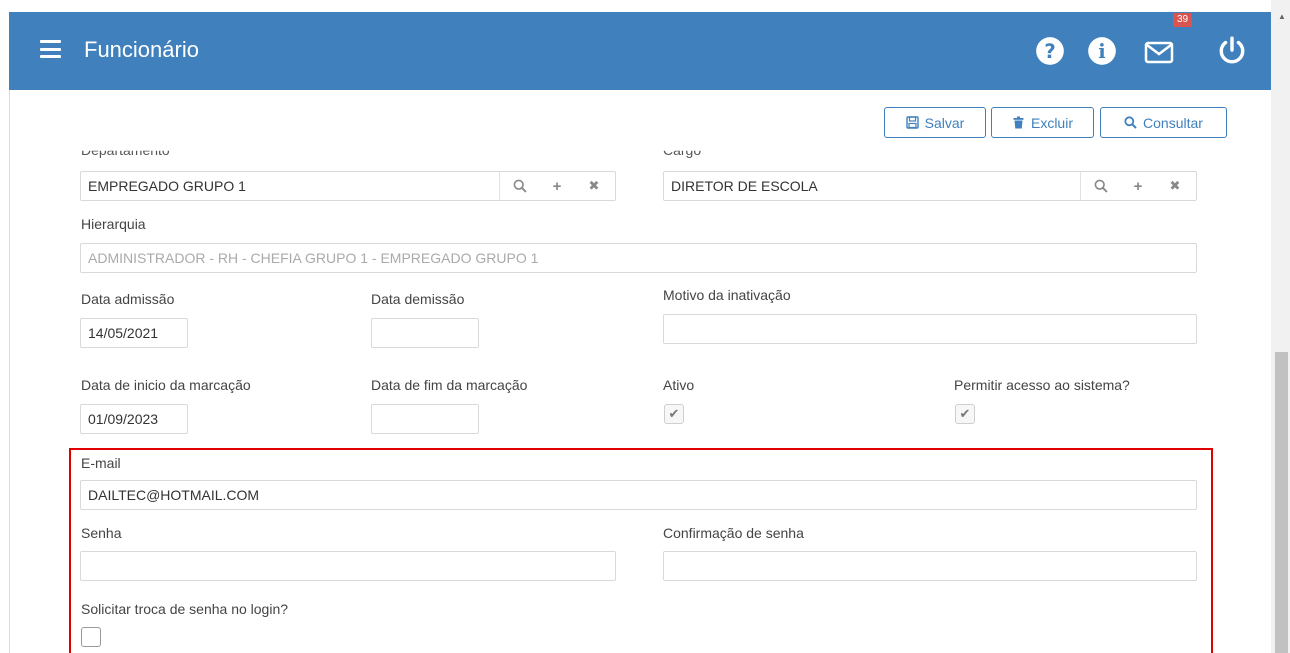 The height and width of the screenshot is (653, 1290). Describe the element at coordinates (1051, 122) in the screenshot. I see `delete-label: Excluir` at that location.